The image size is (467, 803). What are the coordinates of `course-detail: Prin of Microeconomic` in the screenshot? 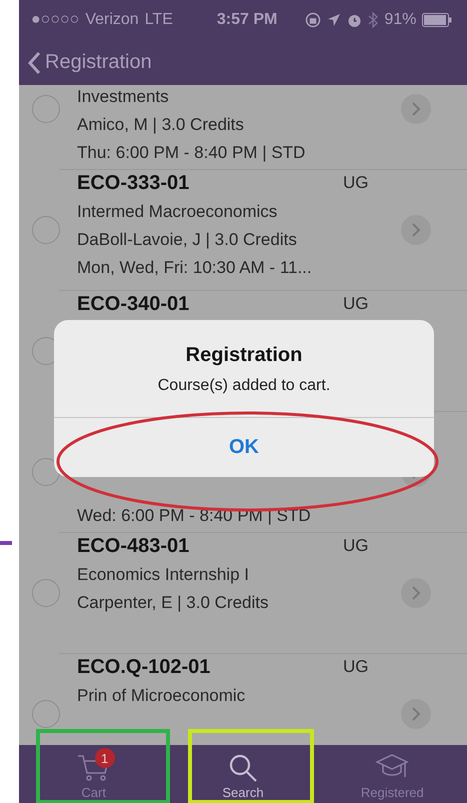 It's located at (161, 696).